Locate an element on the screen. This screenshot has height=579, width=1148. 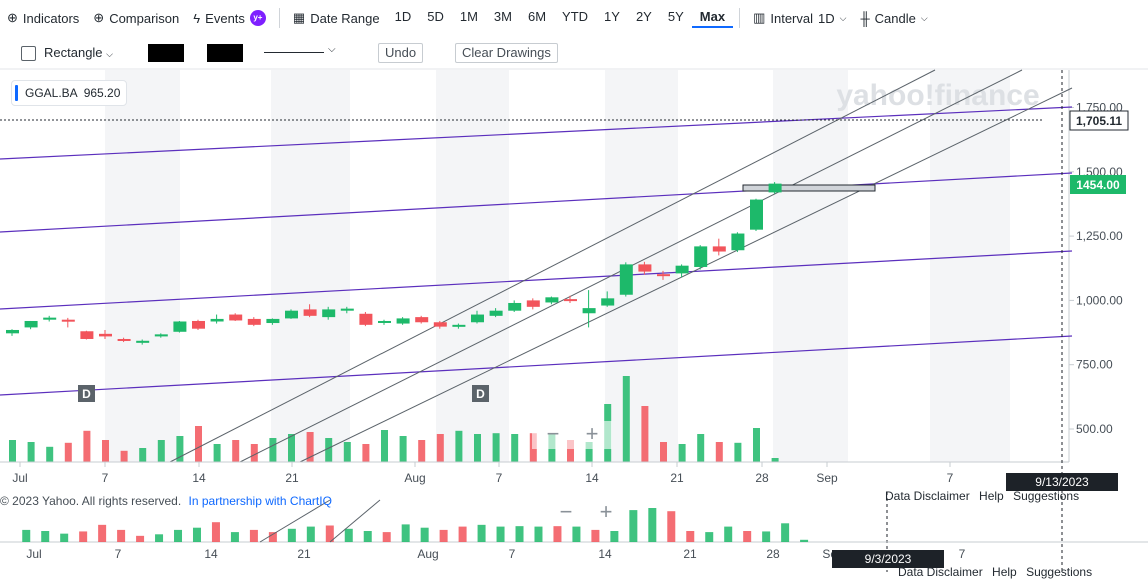
zoom-in-button: + is located at coordinates (592, 433).